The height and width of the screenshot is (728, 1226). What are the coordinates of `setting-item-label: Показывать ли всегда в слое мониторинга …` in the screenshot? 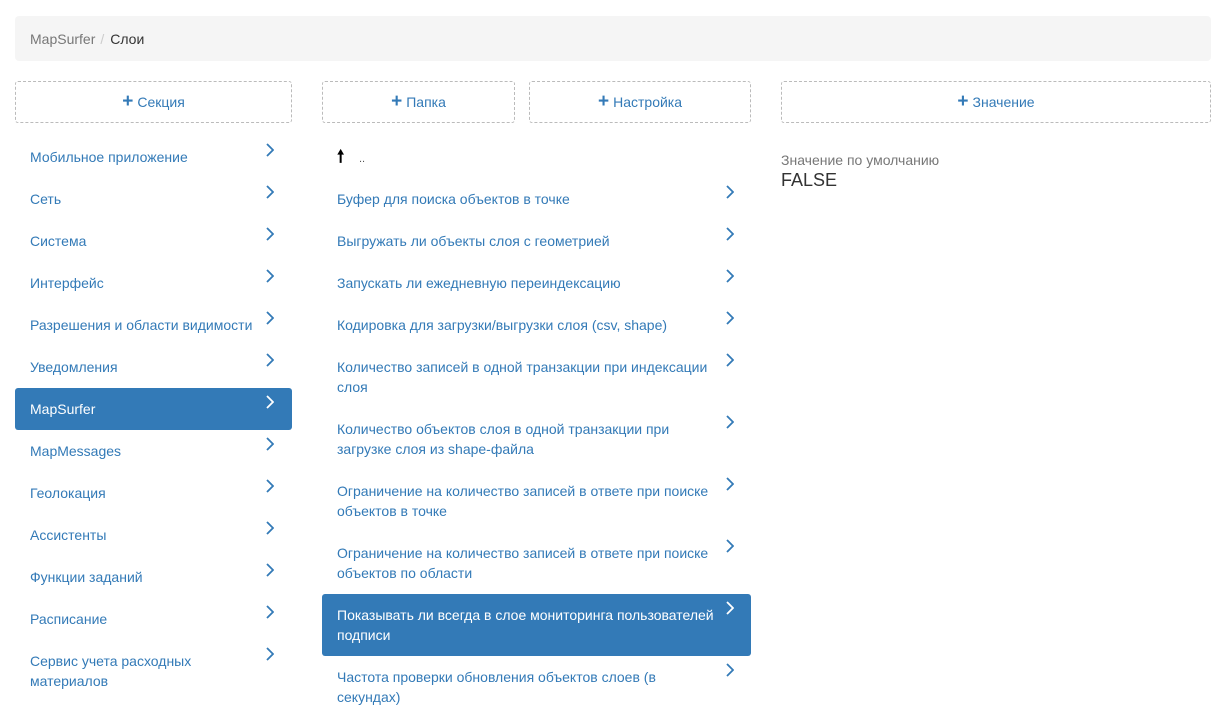 It's located at (525, 625).